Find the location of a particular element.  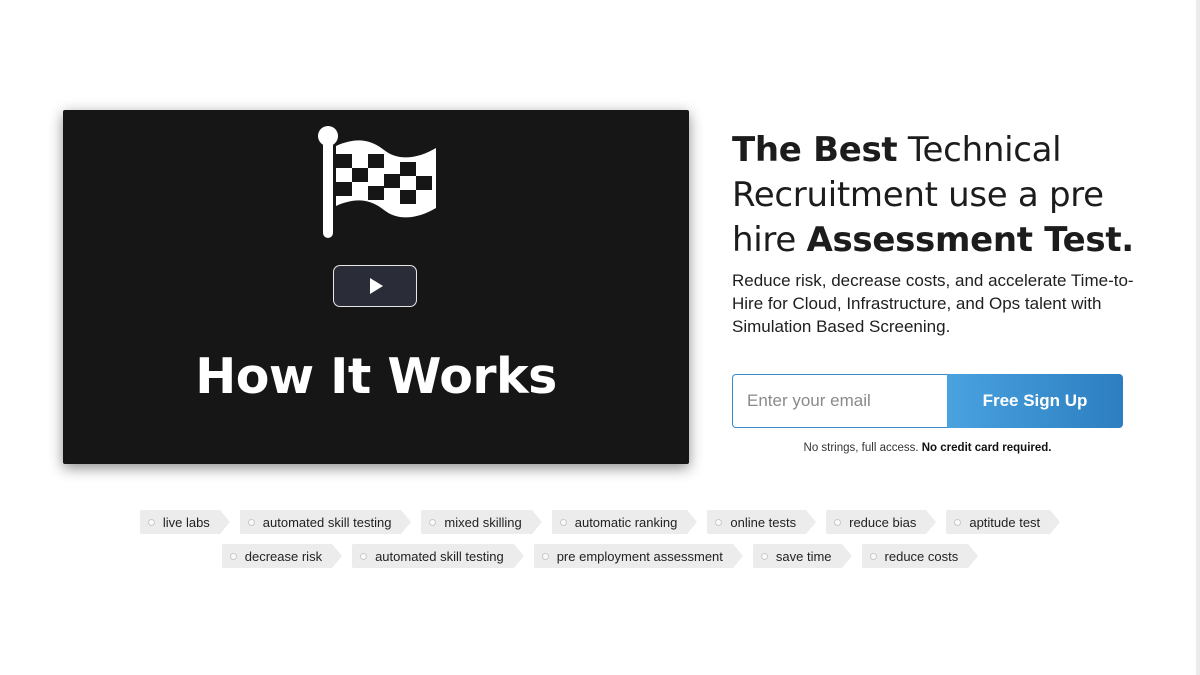

tag-item: automatic ranking is located at coordinates (624, 522).